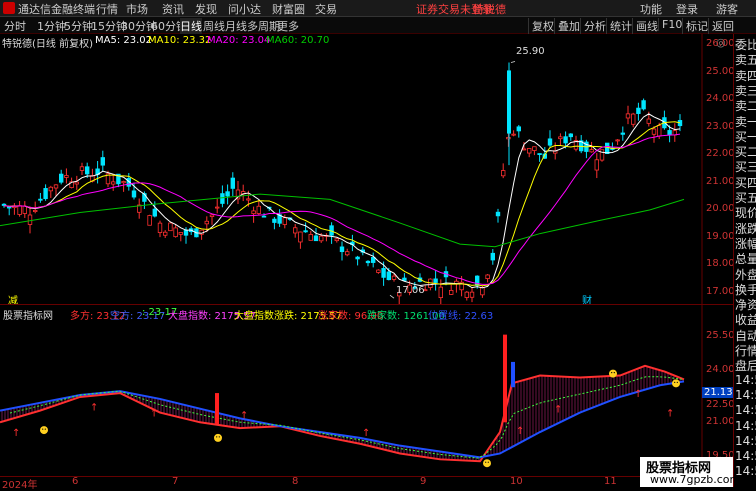 This screenshot has height=491, width=756. Describe the element at coordinates (9, 8) in the screenshot. I see `app-logo-icon` at that location.